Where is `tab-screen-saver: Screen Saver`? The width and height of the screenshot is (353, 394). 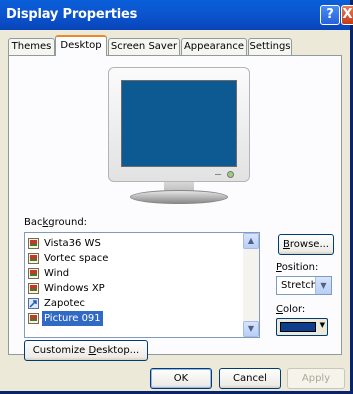 tab-screen-saver: Screen Saver is located at coordinates (144, 46).